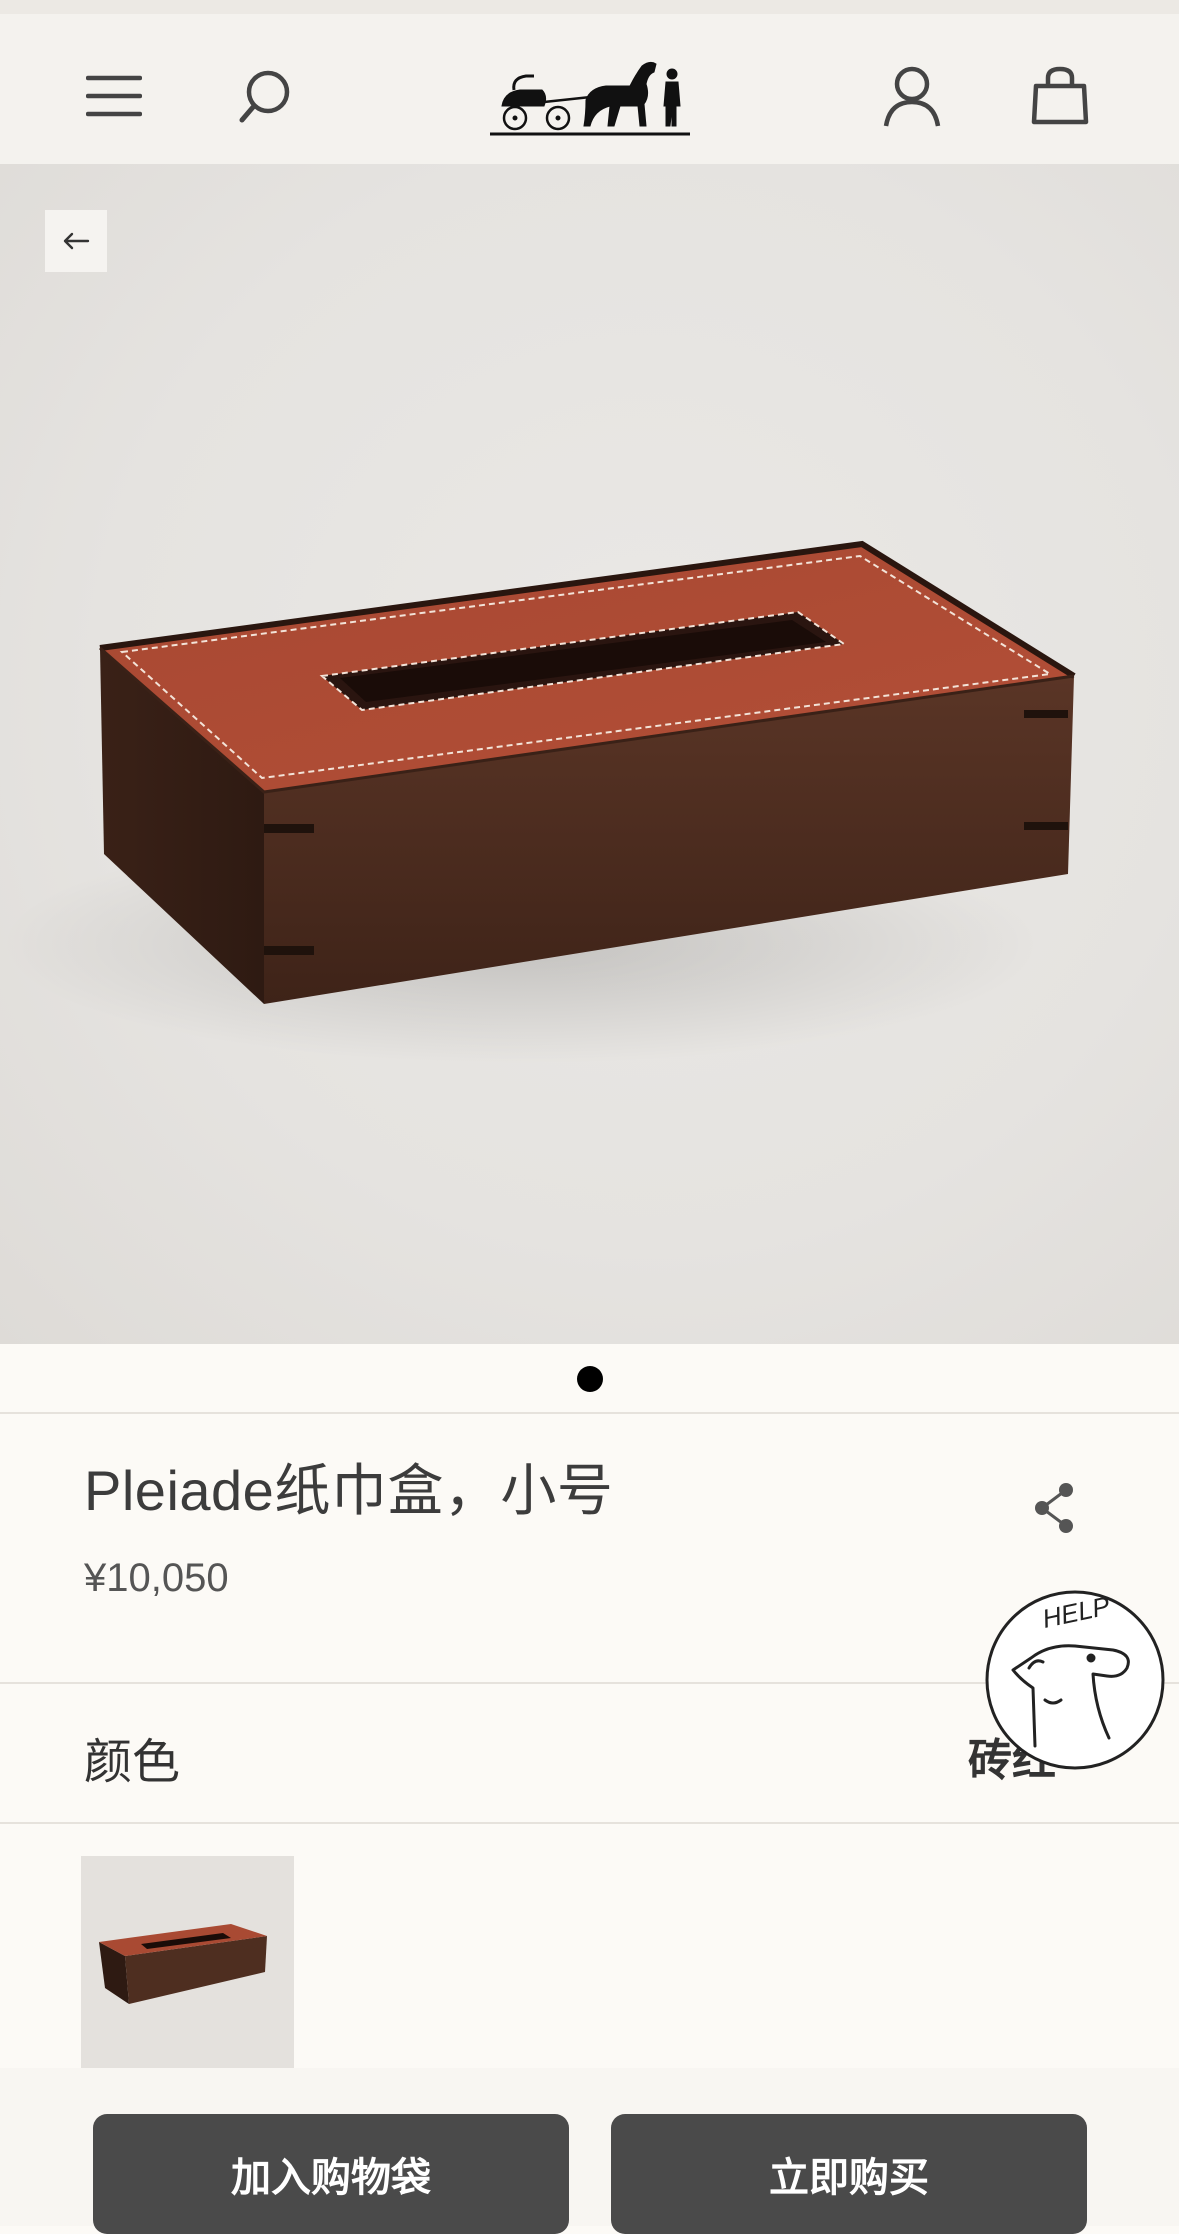 This screenshot has width=1179, height=2234. Describe the element at coordinates (1075, 1680) in the screenshot. I see `help-button: HELP` at that location.